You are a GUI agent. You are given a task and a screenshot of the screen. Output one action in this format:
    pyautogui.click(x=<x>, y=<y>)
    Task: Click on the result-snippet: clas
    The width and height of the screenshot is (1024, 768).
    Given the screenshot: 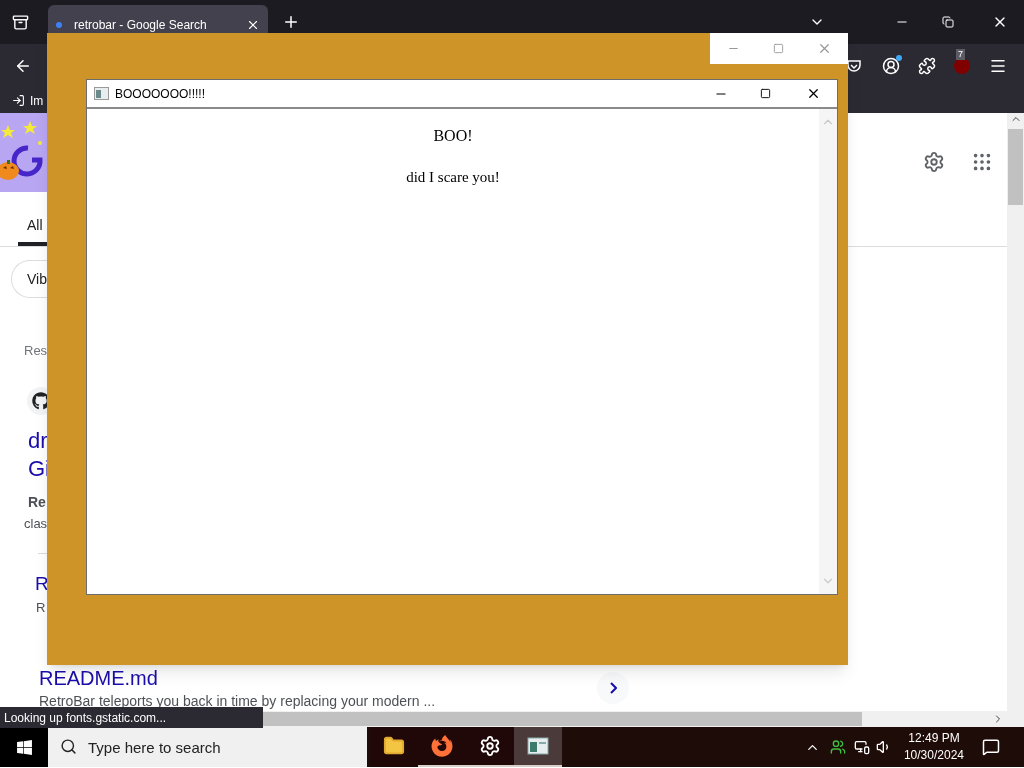 What is the action you would take?
    pyautogui.click(x=35, y=523)
    